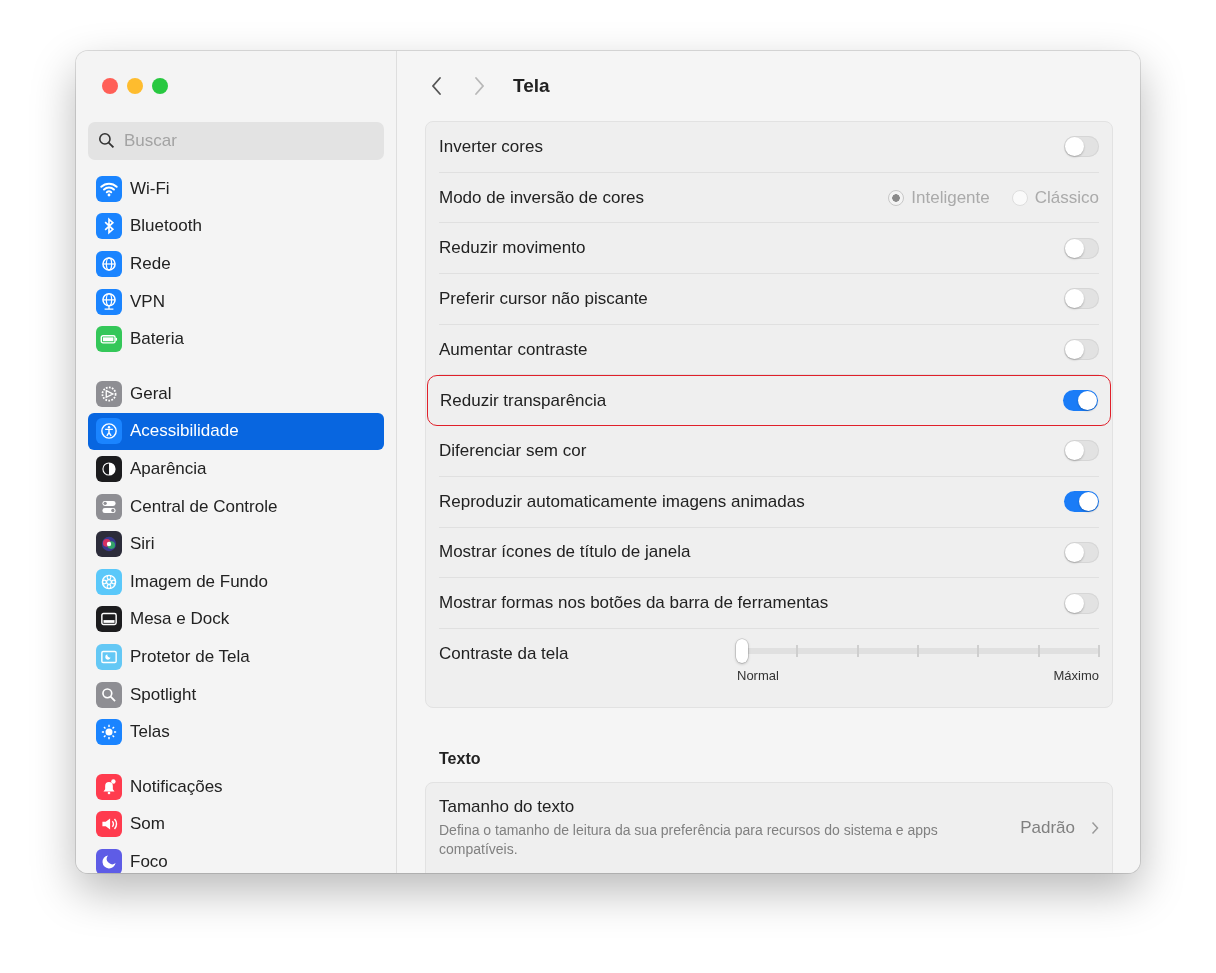 The image size is (1216, 973). I want to click on setting-label: Reduzir transparência, so click(523, 400).